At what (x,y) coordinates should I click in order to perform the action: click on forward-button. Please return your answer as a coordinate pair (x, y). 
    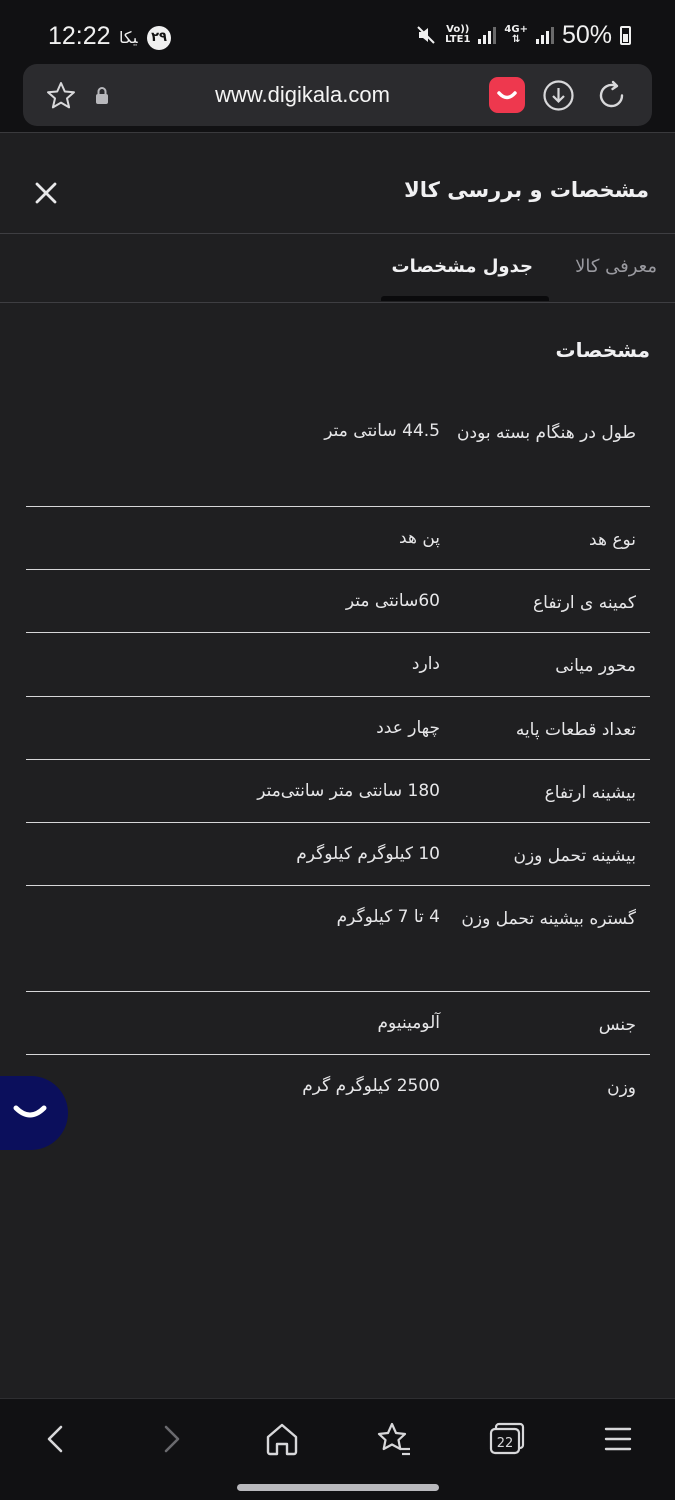
    Looking at the image, I should click on (171, 1439).